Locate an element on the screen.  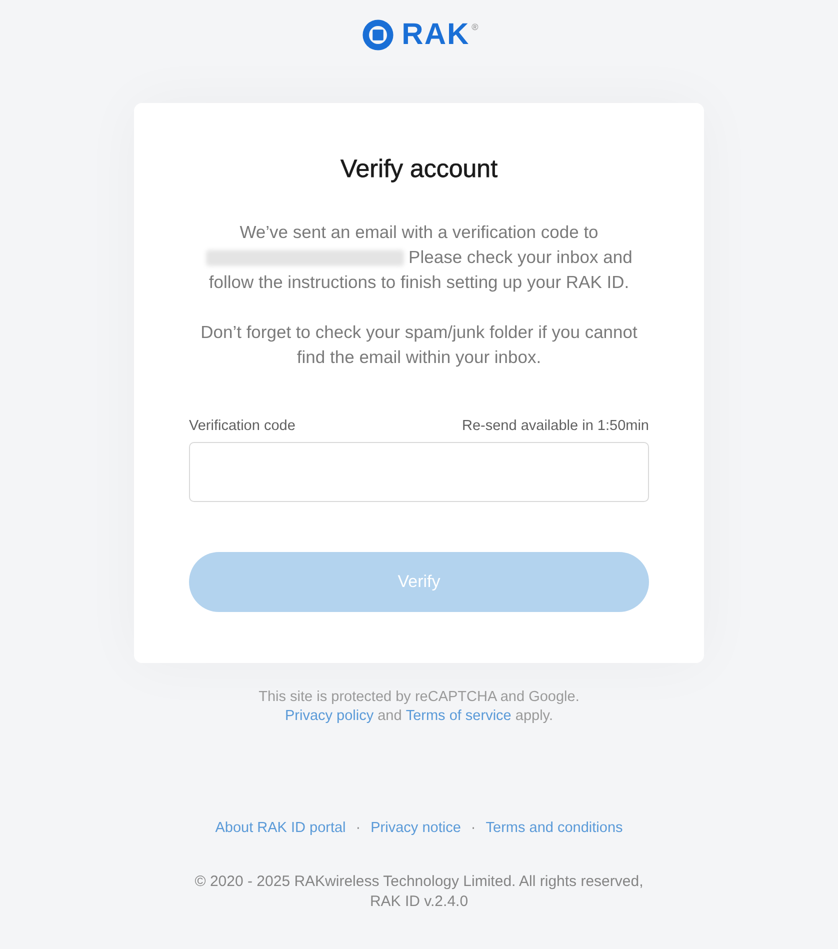
message-text: We’ve sent an email with a verification code to Please check your inbox and follow the instructions to finish setting up your RAK ID. is located at coordinates (419, 257).